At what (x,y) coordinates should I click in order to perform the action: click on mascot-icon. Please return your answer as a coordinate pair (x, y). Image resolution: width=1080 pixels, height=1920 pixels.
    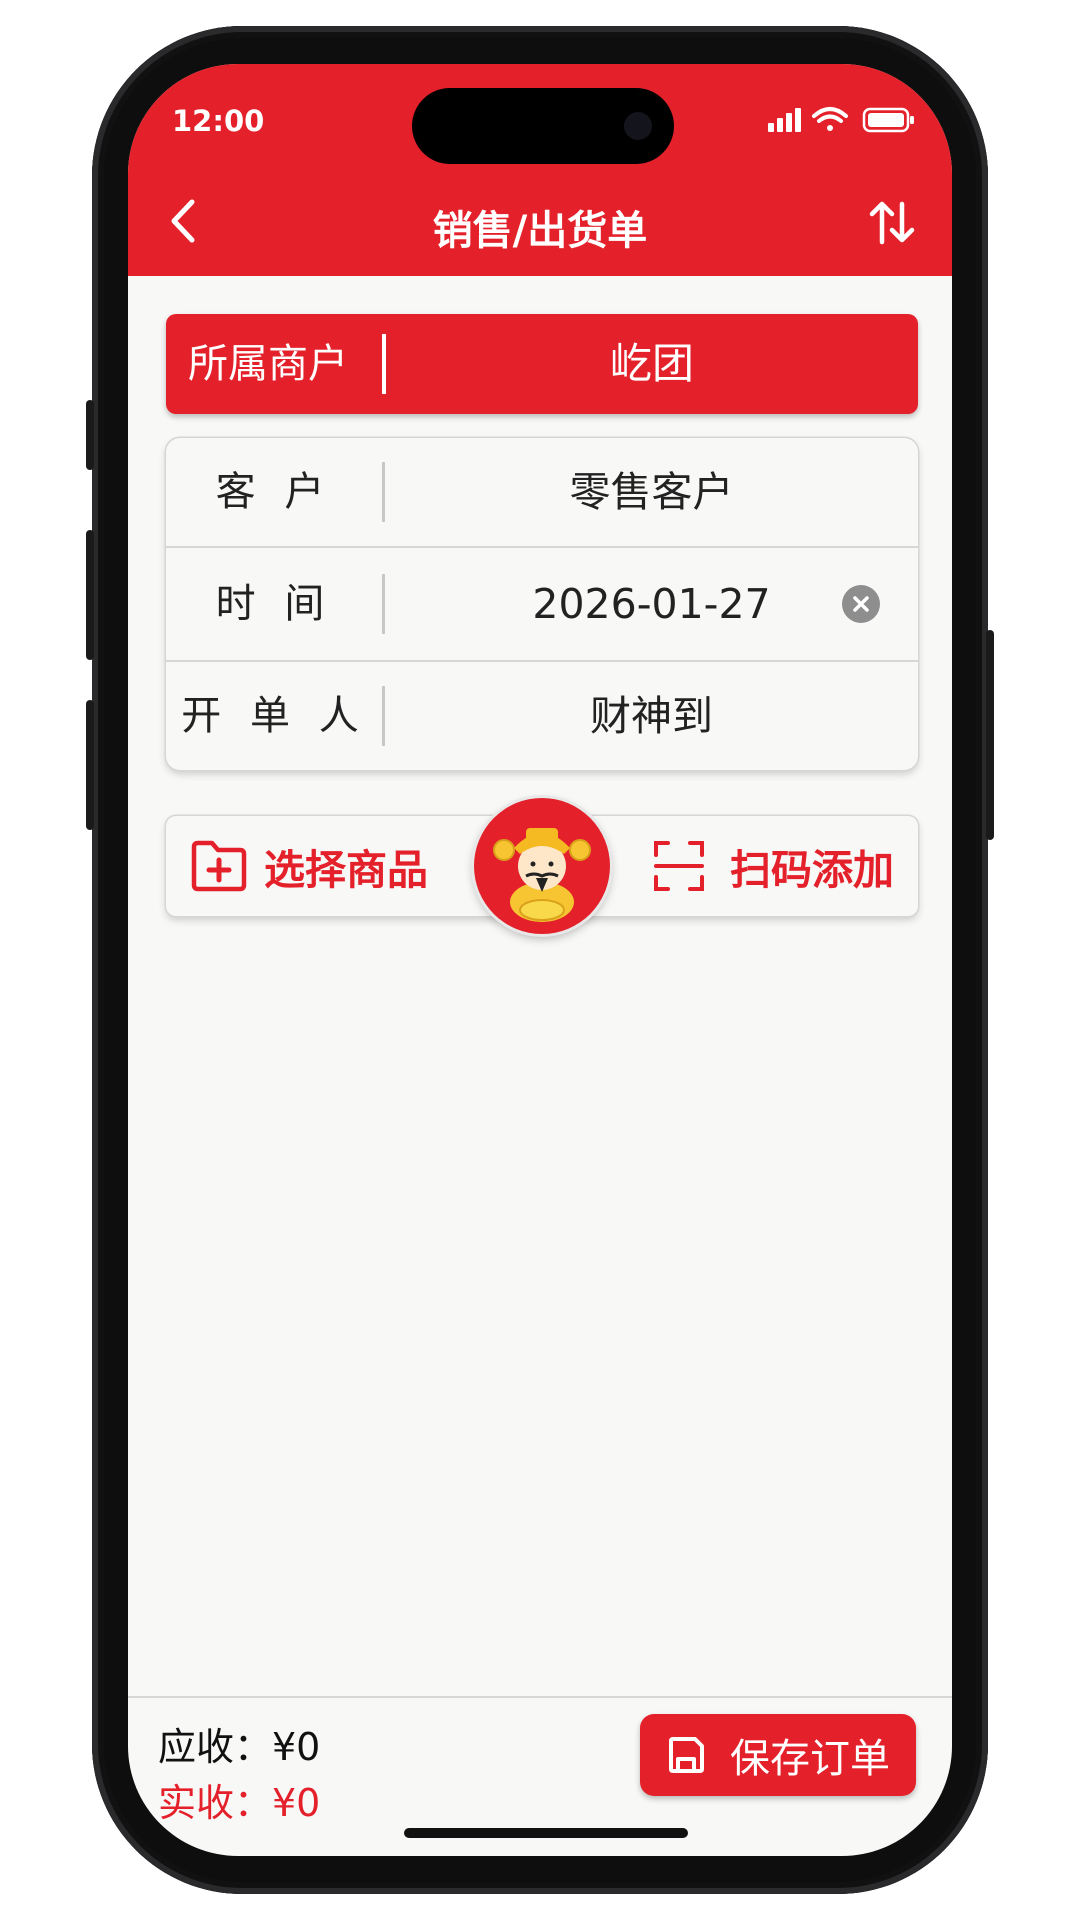
    Looking at the image, I should click on (542, 875).